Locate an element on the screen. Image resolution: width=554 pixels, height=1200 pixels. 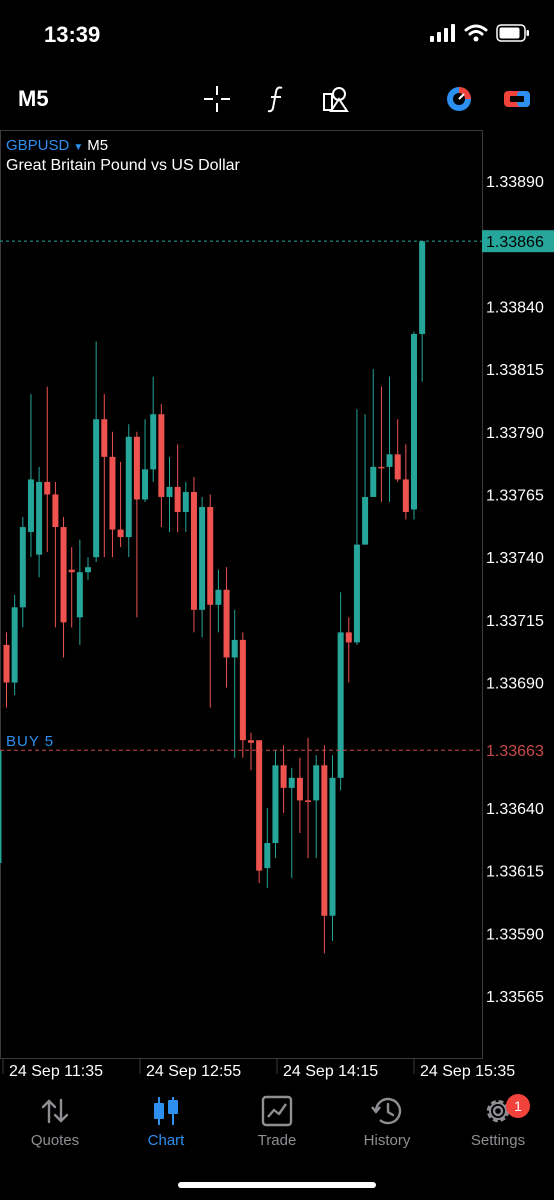
objects-button is located at coordinates (335, 99).